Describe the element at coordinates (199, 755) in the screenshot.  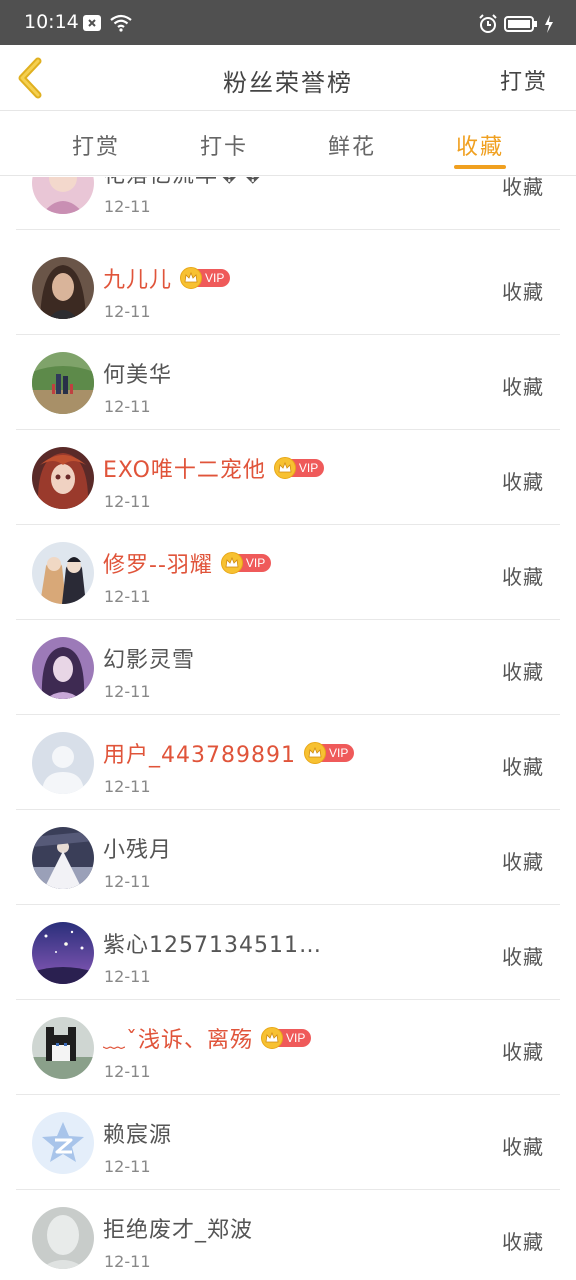
I see `user-name: 用户_443789891` at that location.